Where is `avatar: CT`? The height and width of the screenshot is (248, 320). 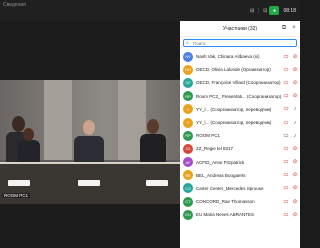
avatar: CT is located at coordinates (188, 201).